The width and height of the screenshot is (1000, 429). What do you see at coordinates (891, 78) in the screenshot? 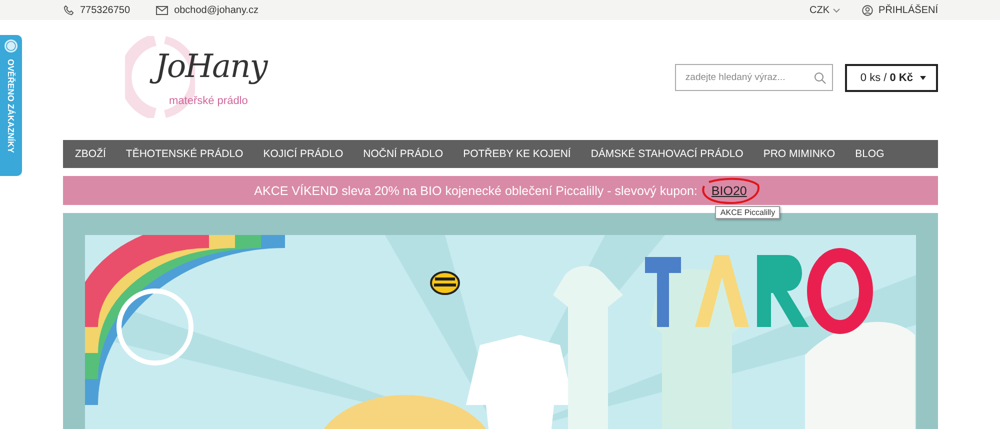
I see `cart-button: 0 ks / 0 Kč` at bounding box center [891, 78].